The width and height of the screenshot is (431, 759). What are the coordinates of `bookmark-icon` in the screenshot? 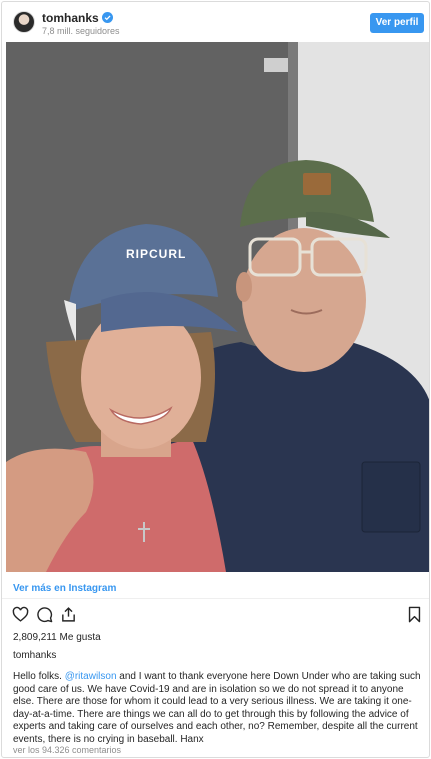 It's located at (414, 614).